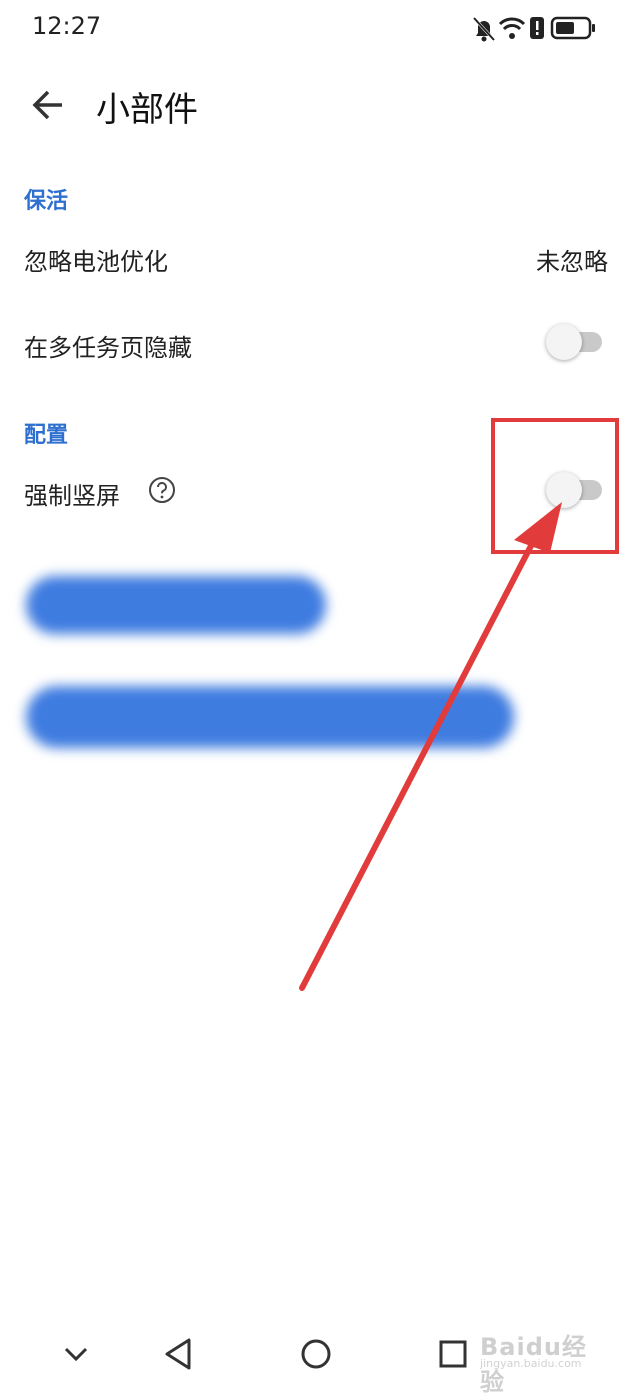 This screenshot has height=1397, width=632. Describe the element at coordinates (555, 486) in the screenshot. I see `annotation-highlight-box` at that location.